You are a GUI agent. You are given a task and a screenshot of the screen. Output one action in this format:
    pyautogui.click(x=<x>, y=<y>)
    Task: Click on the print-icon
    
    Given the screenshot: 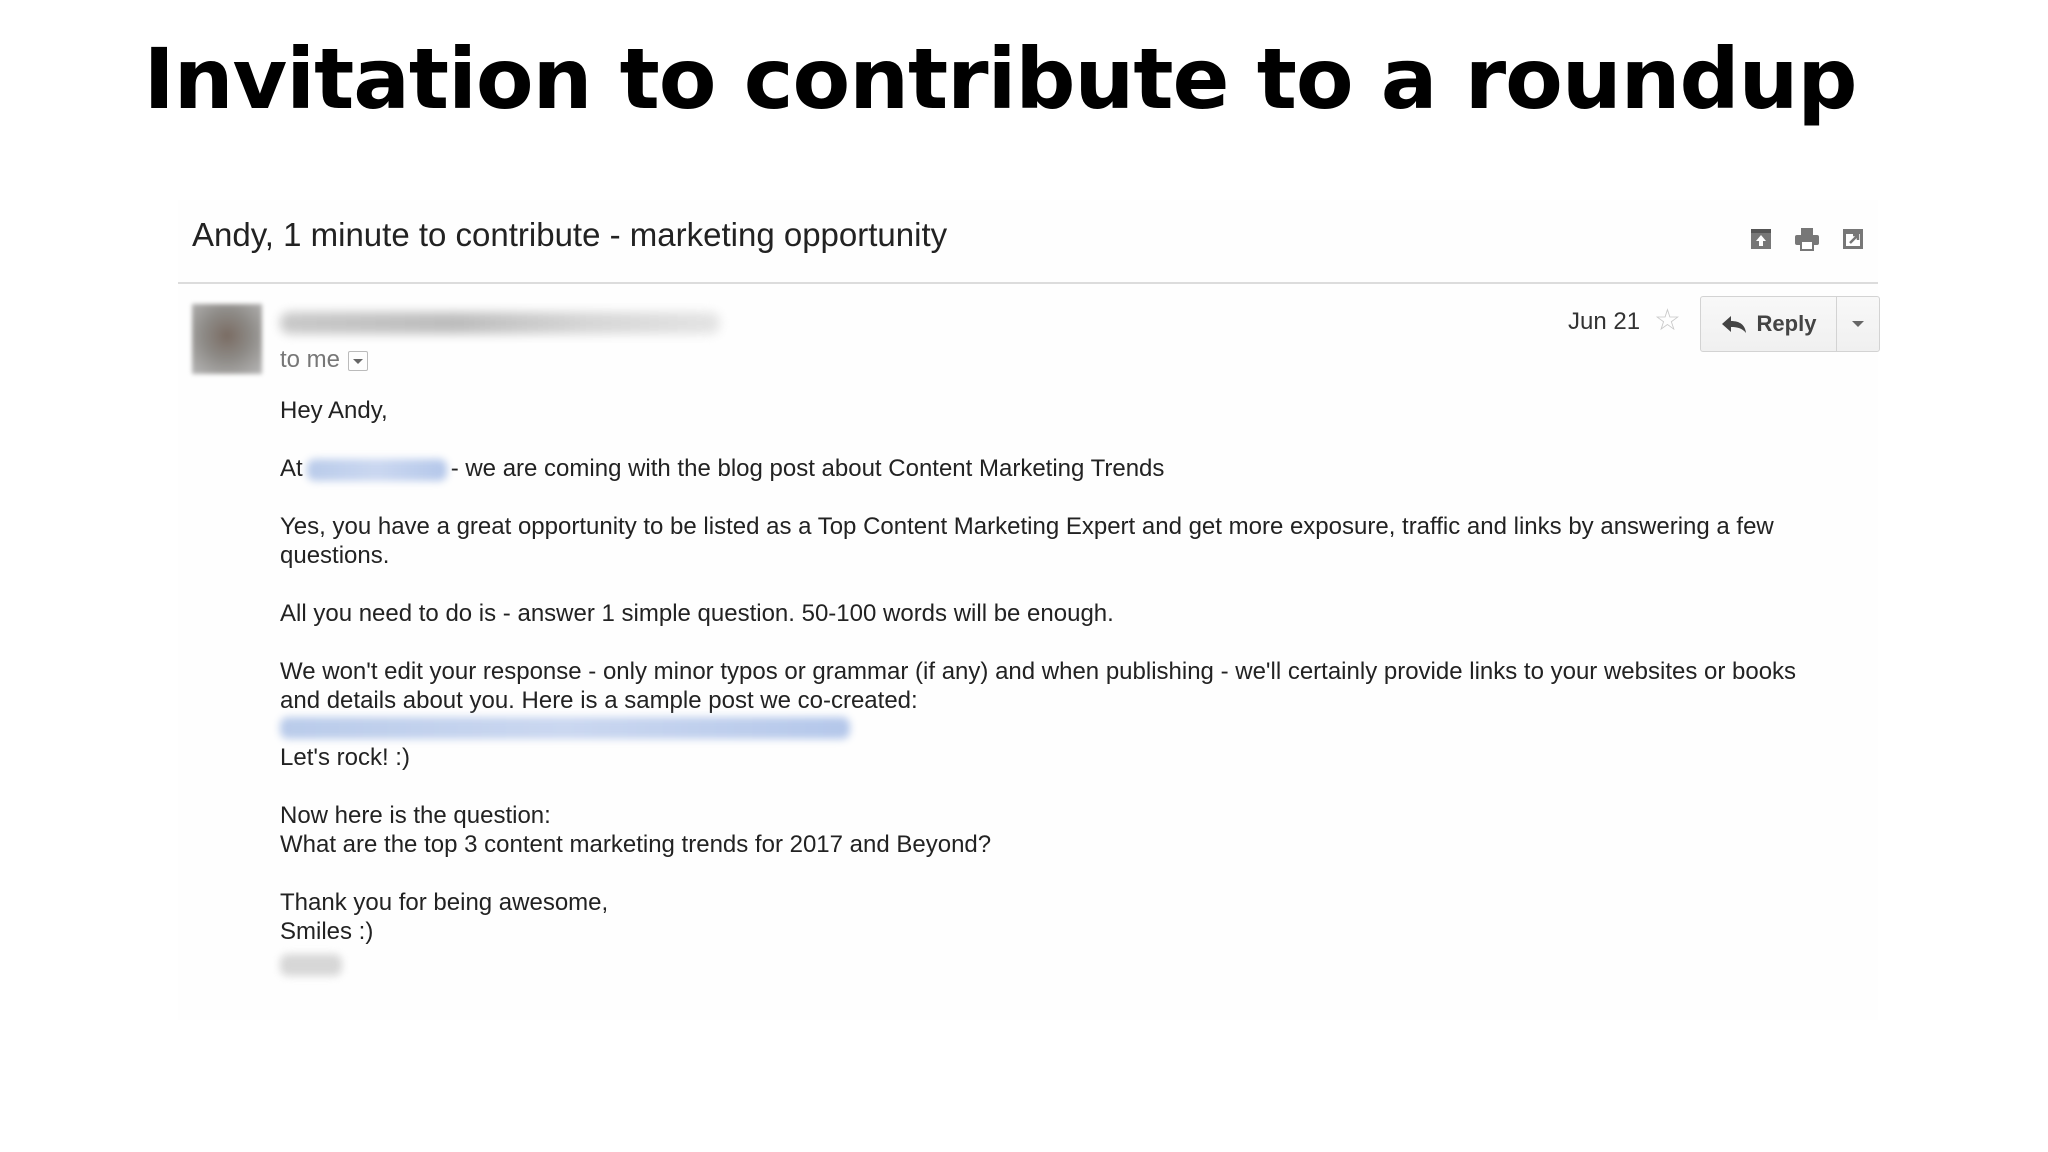 What is the action you would take?
    pyautogui.click(x=1807, y=239)
    